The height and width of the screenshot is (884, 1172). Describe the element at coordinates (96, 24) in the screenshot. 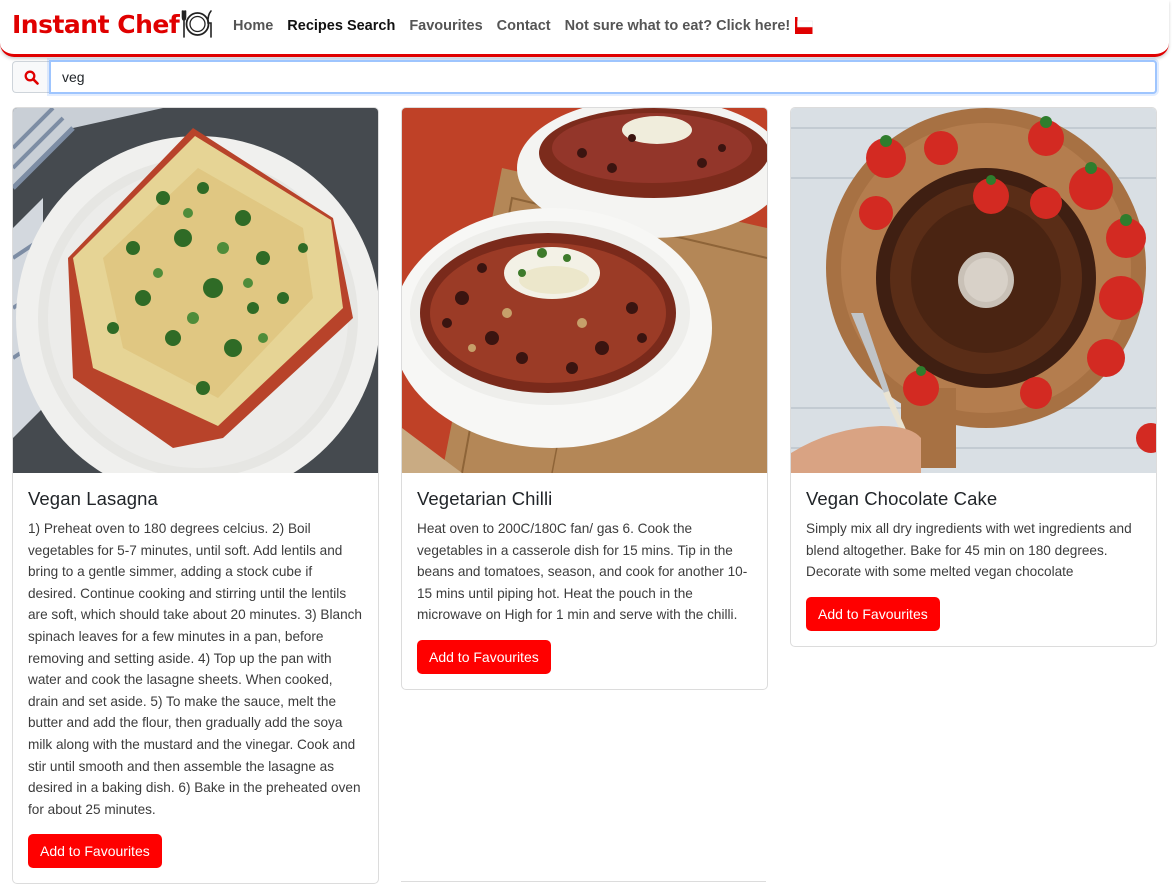

I see `brand-name: Instant Chef` at that location.